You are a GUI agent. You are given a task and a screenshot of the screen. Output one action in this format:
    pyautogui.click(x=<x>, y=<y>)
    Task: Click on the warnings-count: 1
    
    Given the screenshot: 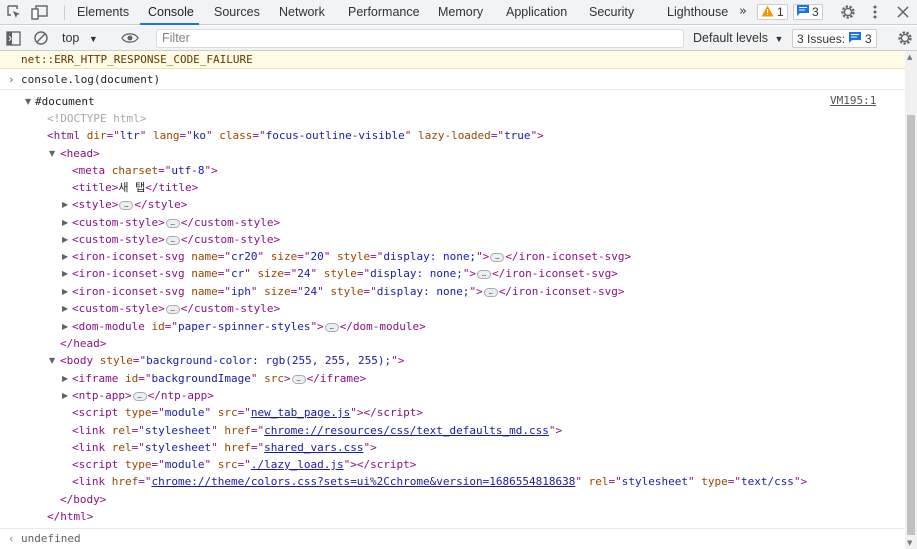 What is the action you would take?
    pyautogui.click(x=780, y=12)
    